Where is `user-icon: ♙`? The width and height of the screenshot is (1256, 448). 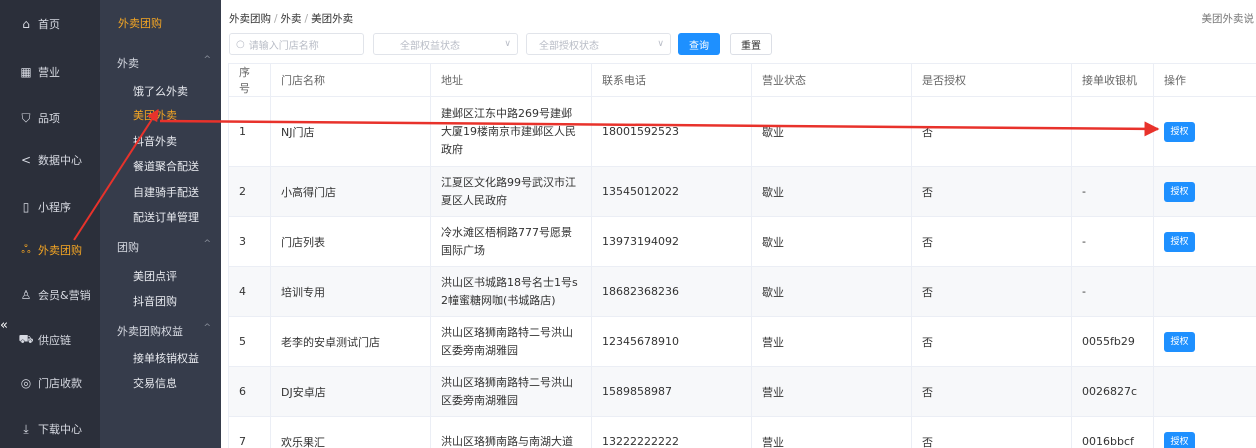
user-icon: ♙ is located at coordinates (26, 295).